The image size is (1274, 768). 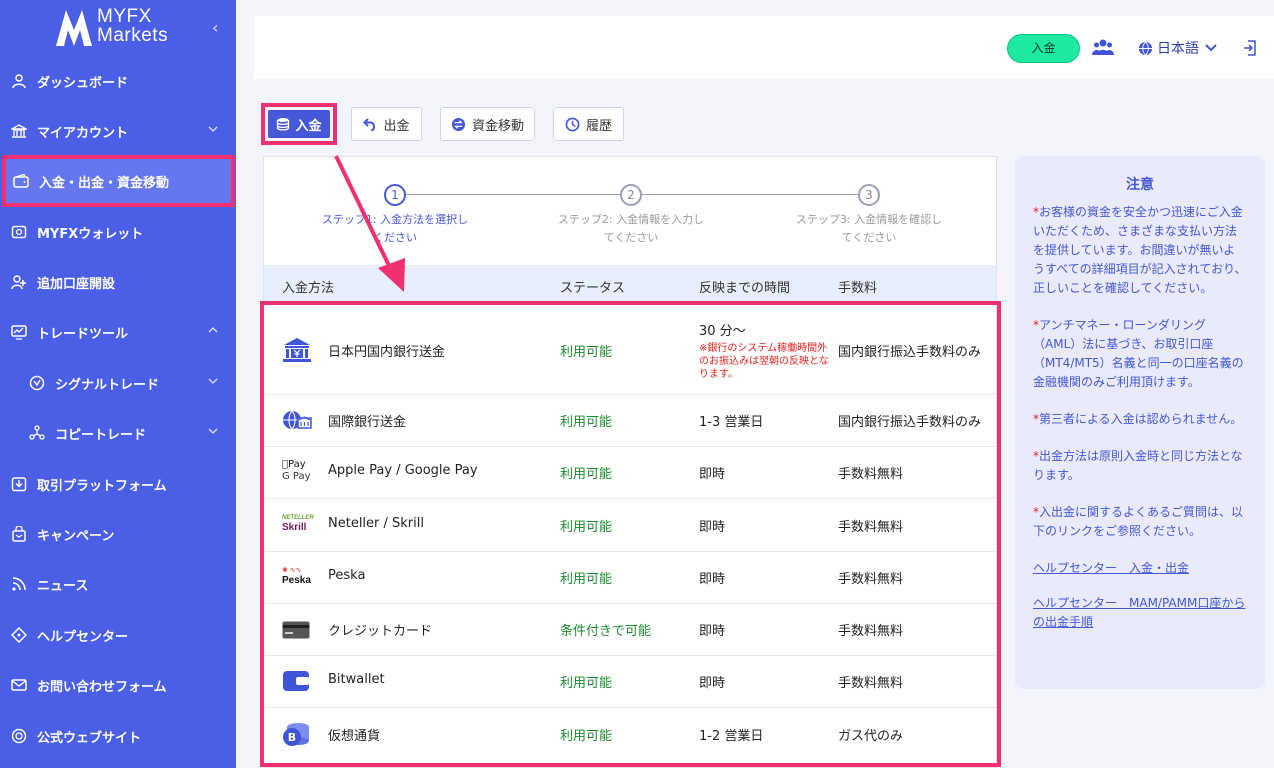 What do you see at coordinates (19, 81) in the screenshot?
I see `user-icon` at bounding box center [19, 81].